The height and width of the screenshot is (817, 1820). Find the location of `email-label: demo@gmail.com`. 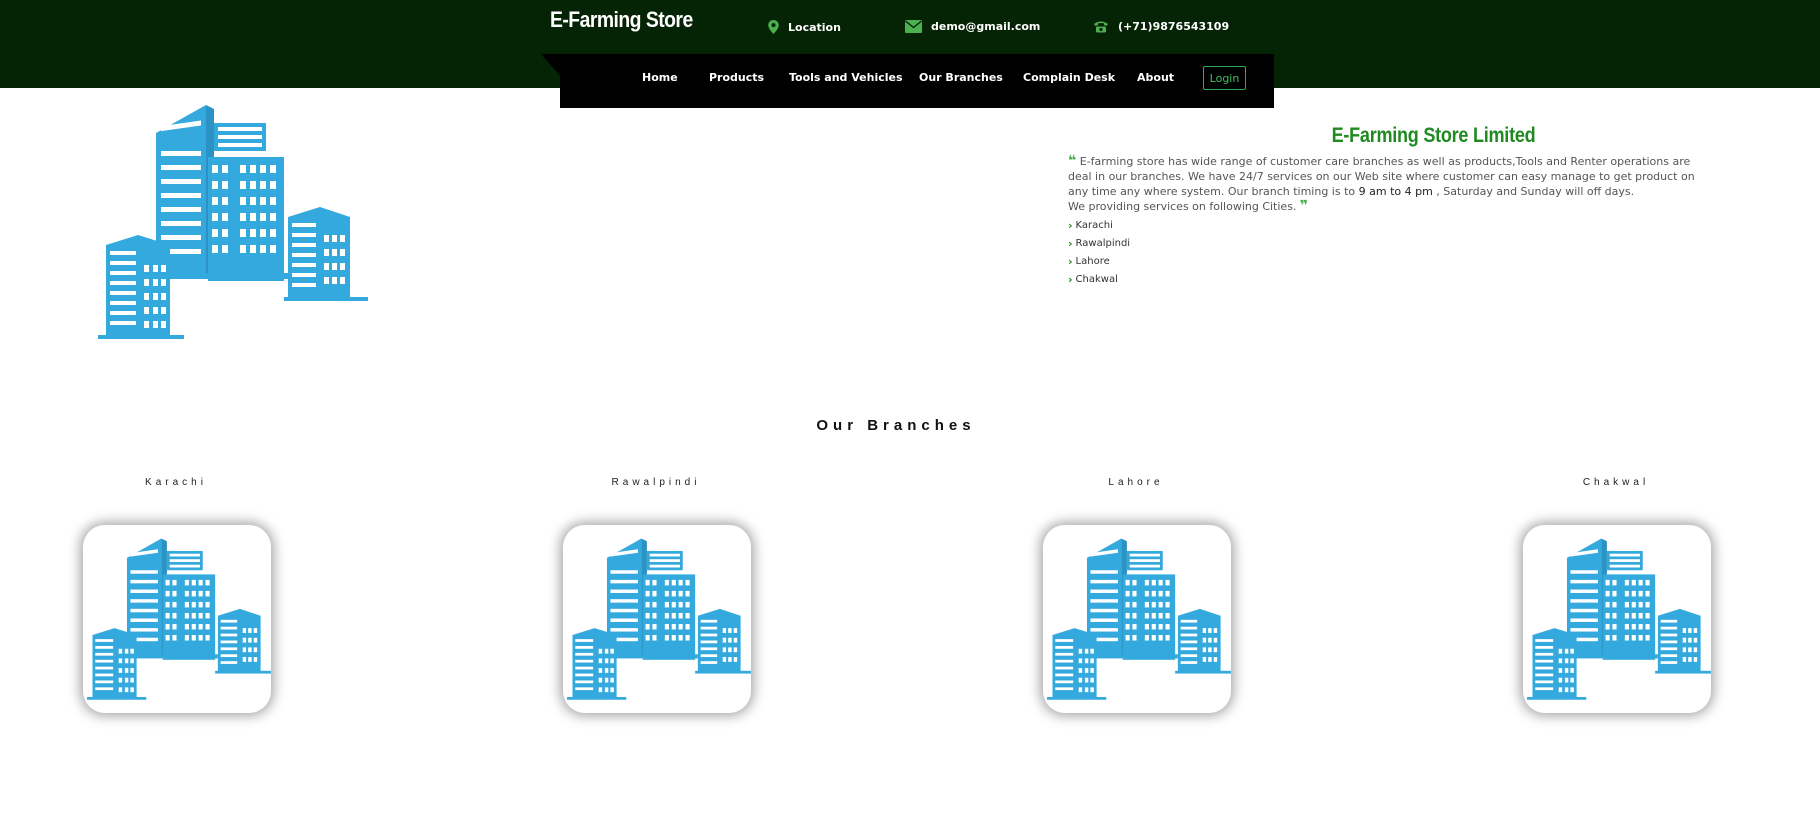

email-label: demo@gmail.com is located at coordinates (986, 26).